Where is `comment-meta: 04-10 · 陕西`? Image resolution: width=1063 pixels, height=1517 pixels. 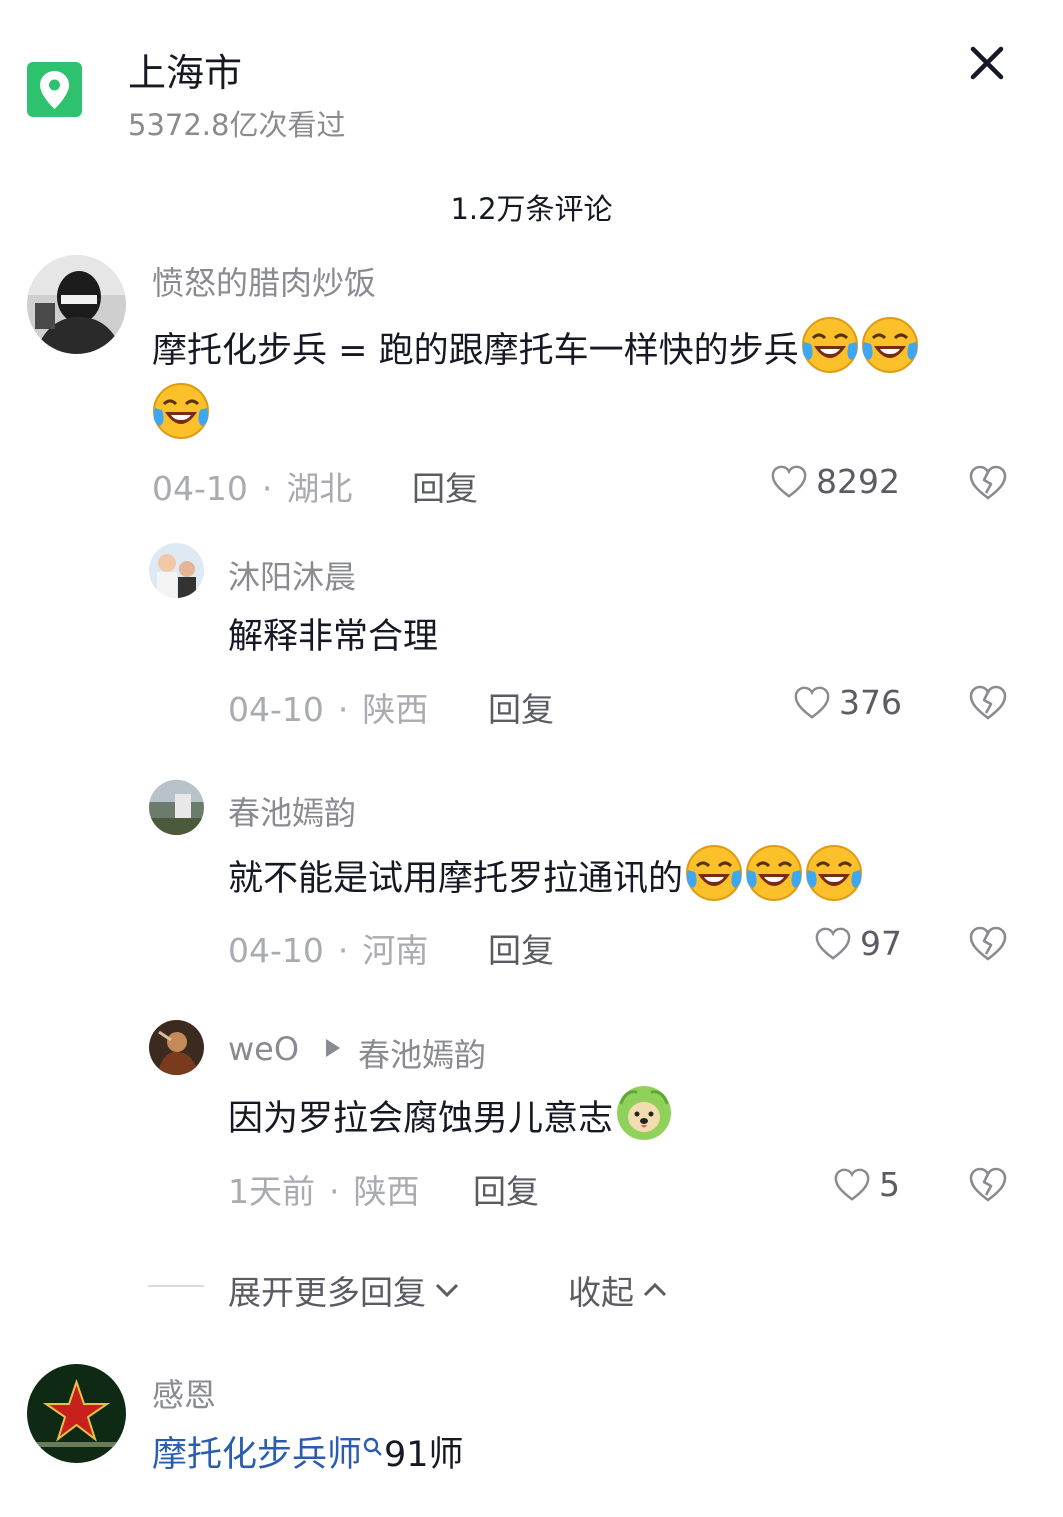
comment-meta: 04-10 · 陕西 is located at coordinates (328, 709).